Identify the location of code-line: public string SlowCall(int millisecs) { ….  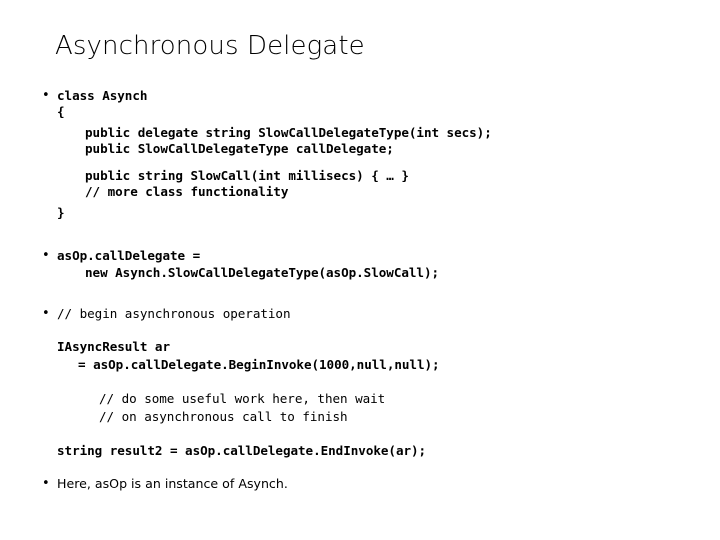
(247, 175).